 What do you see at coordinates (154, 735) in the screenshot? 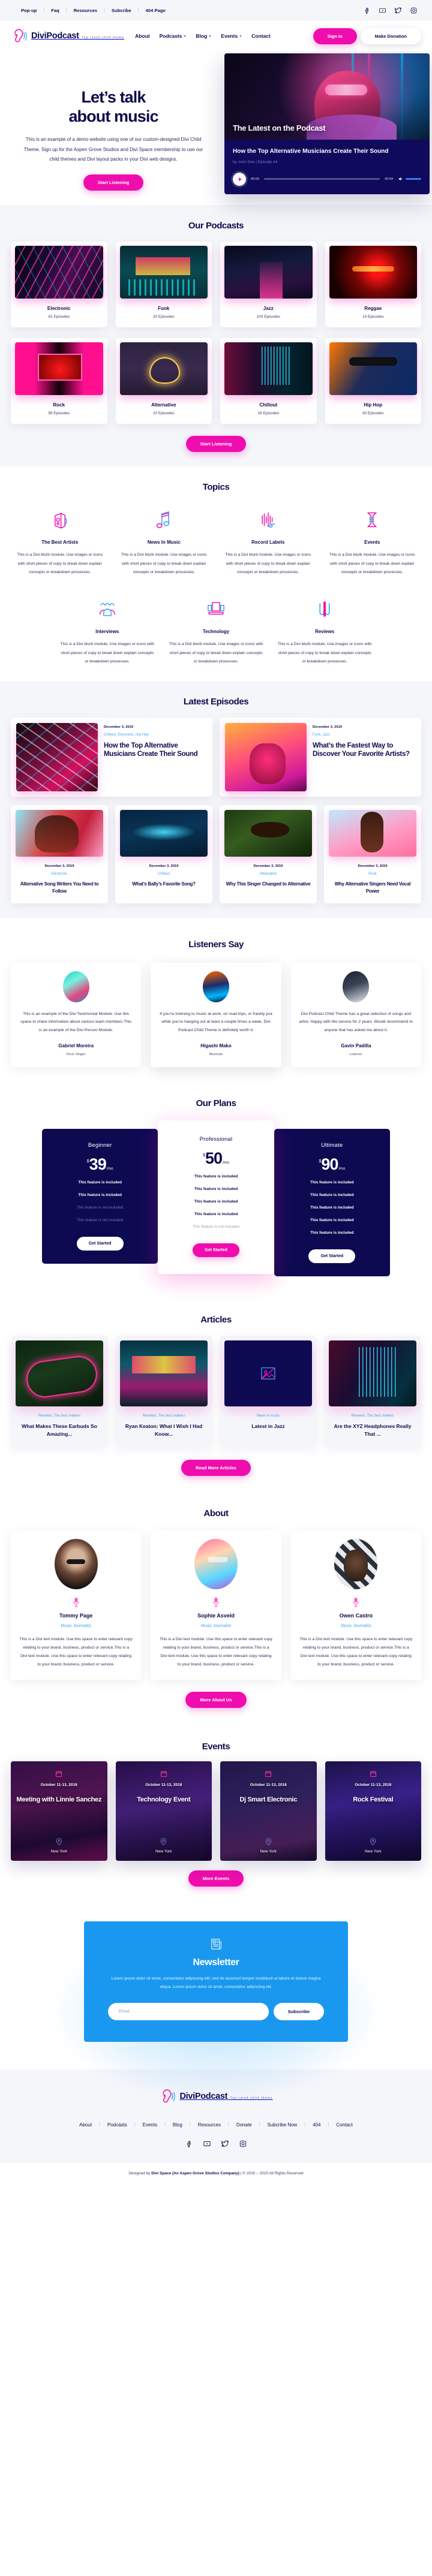
I see `episode-categories: Chillout, Electronic, Hip Hop` at bounding box center [154, 735].